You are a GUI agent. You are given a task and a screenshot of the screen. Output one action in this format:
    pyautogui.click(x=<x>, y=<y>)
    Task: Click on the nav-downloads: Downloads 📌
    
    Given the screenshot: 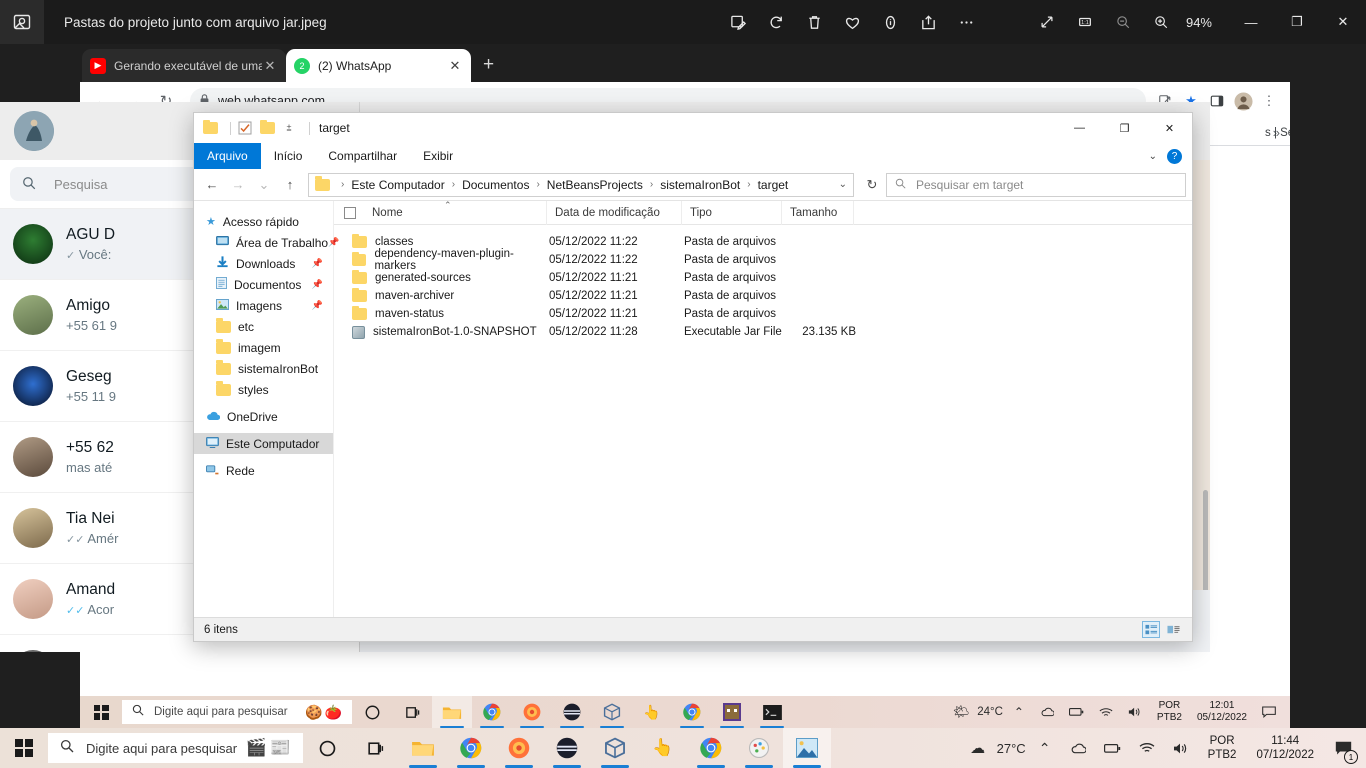 What is the action you would take?
    pyautogui.click(x=263, y=263)
    